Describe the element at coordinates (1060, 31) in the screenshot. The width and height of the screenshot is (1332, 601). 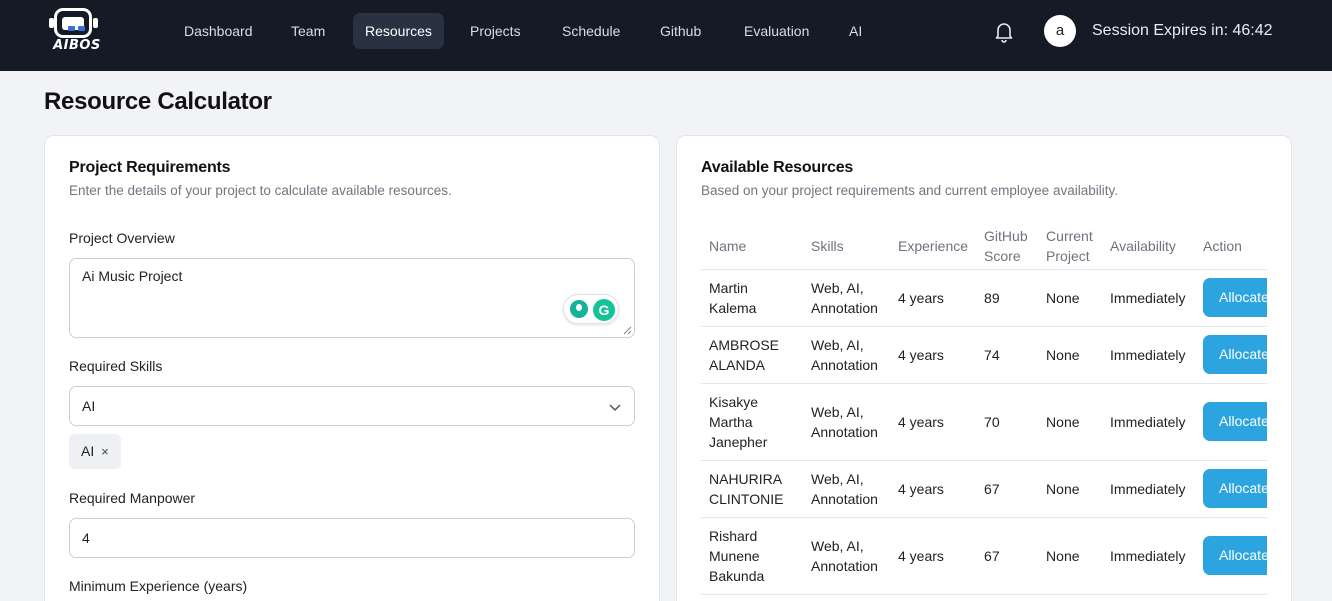
I see `user-avatar: a` at that location.